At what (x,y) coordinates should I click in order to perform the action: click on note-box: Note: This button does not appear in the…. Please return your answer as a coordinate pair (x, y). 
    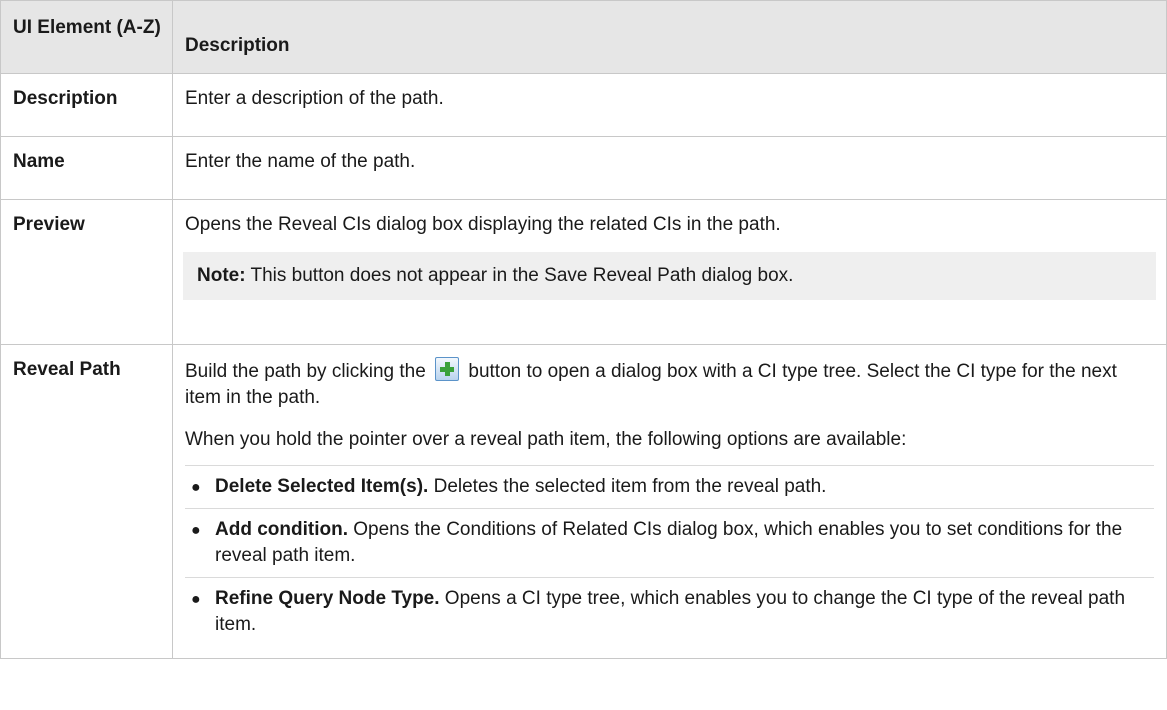
    Looking at the image, I should click on (669, 276).